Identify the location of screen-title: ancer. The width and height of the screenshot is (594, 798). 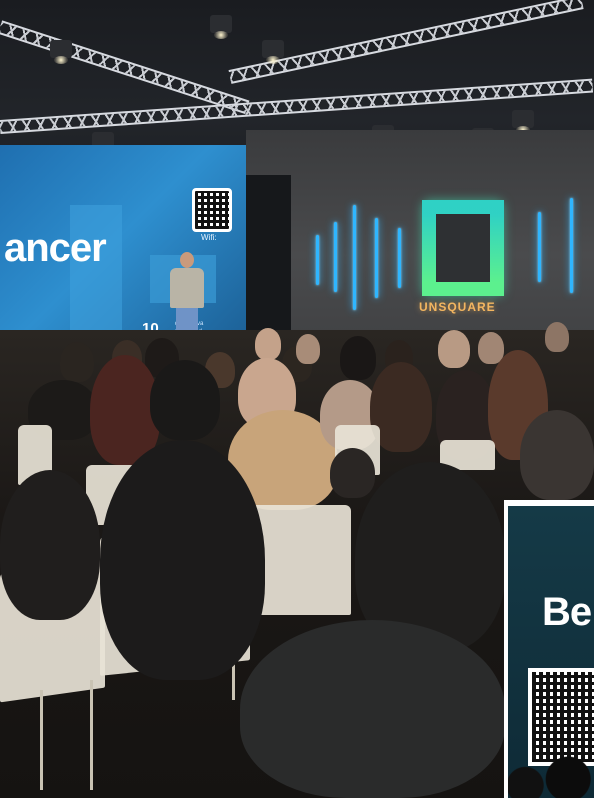
(55, 248).